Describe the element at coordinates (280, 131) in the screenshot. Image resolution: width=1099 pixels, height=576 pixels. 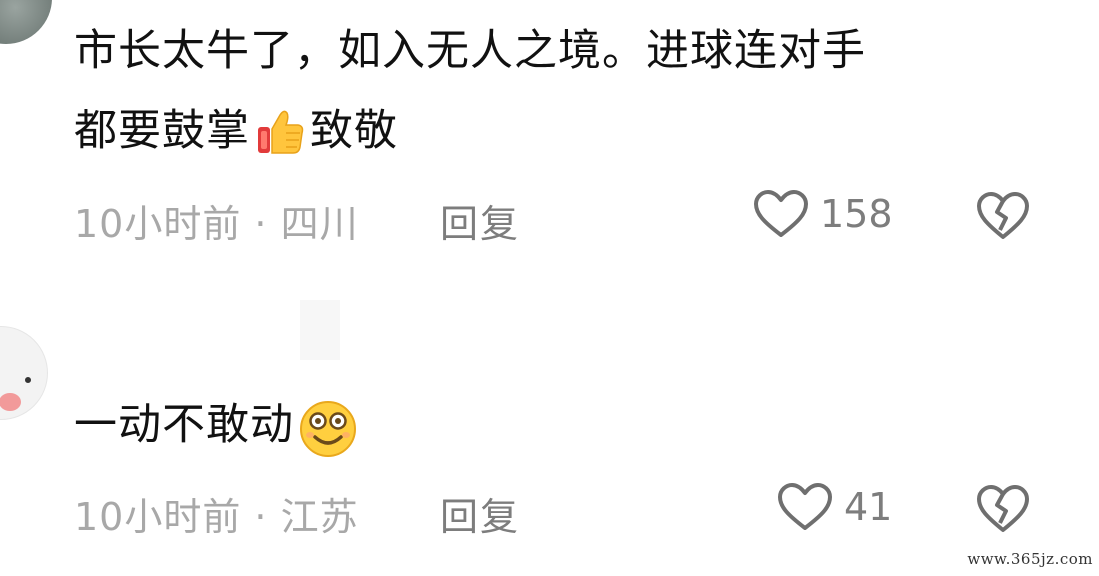
I see `thumbs-up-icon` at that location.